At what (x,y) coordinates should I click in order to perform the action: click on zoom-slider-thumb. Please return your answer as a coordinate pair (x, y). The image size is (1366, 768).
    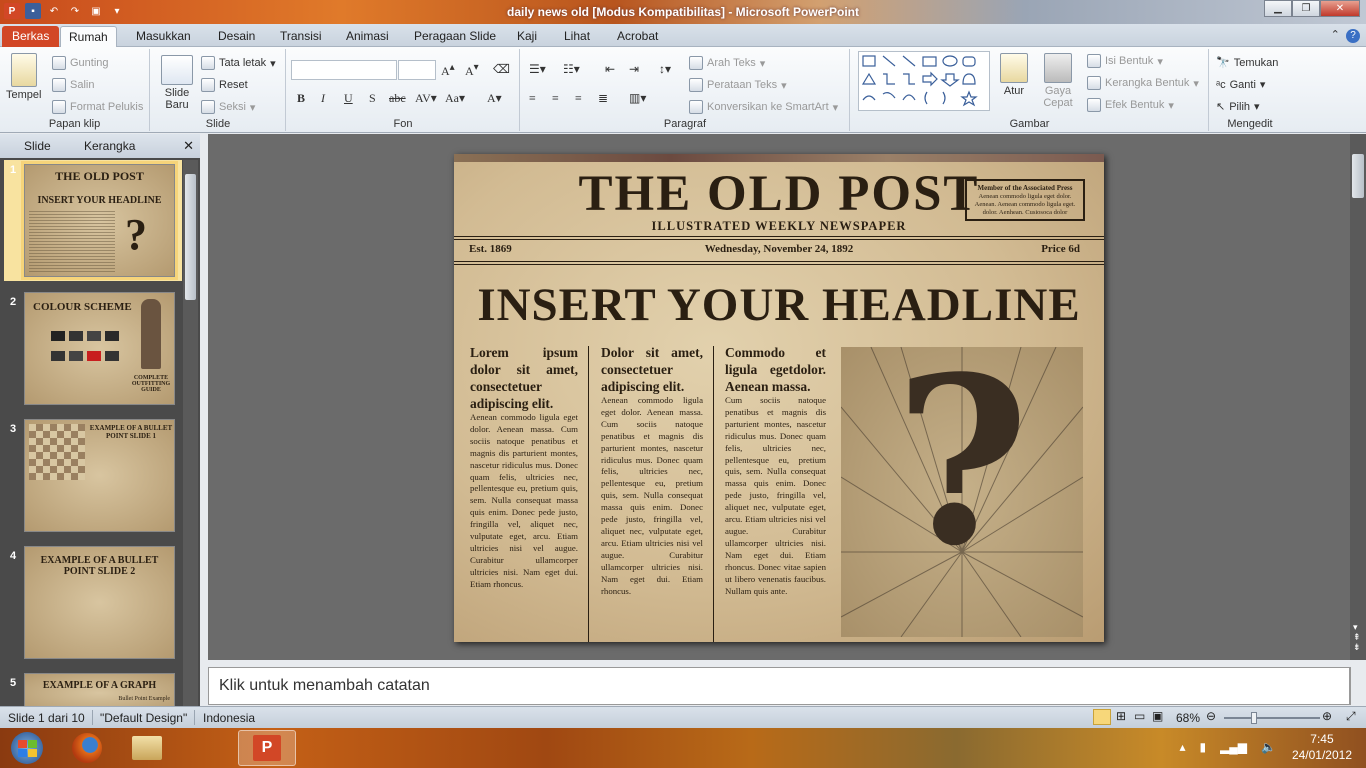
    Looking at the image, I should click on (1254, 718).